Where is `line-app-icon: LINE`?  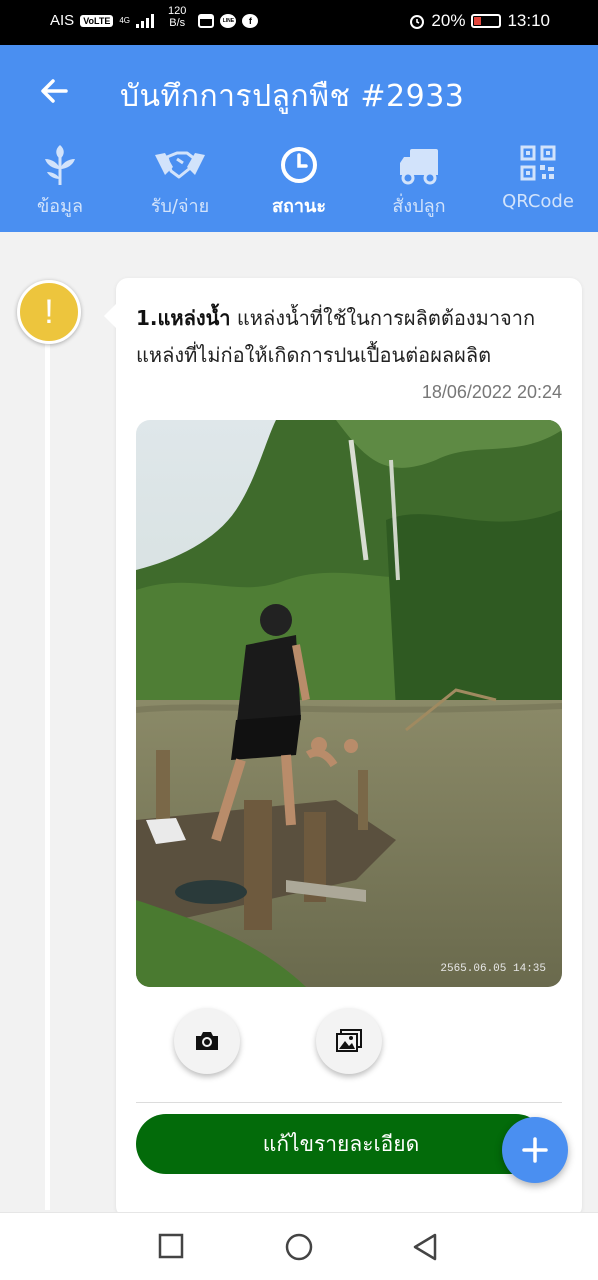 line-app-icon: LINE is located at coordinates (228, 20).